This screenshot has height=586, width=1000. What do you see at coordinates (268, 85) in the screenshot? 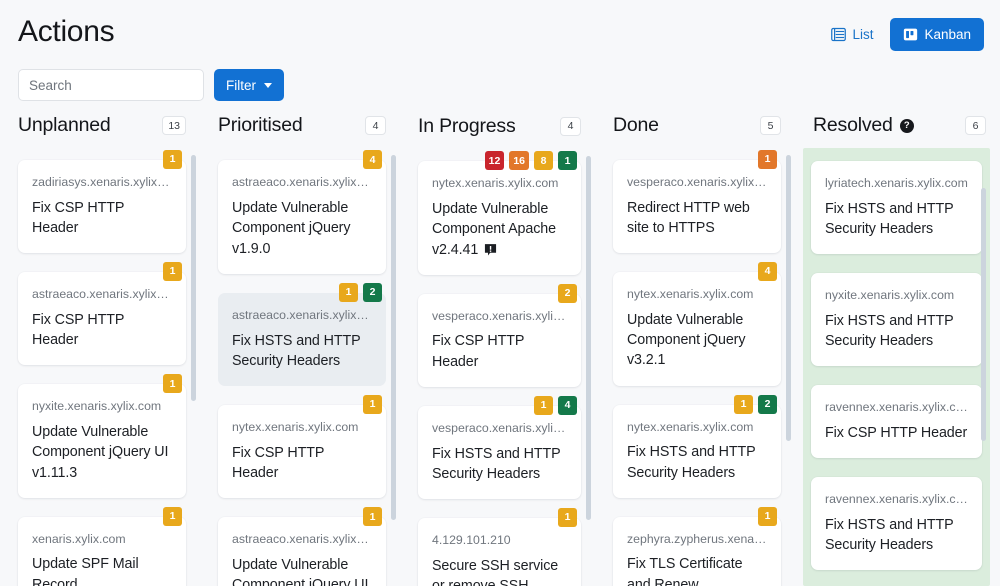
I see `chevron-down-icon` at bounding box center [268, 85].